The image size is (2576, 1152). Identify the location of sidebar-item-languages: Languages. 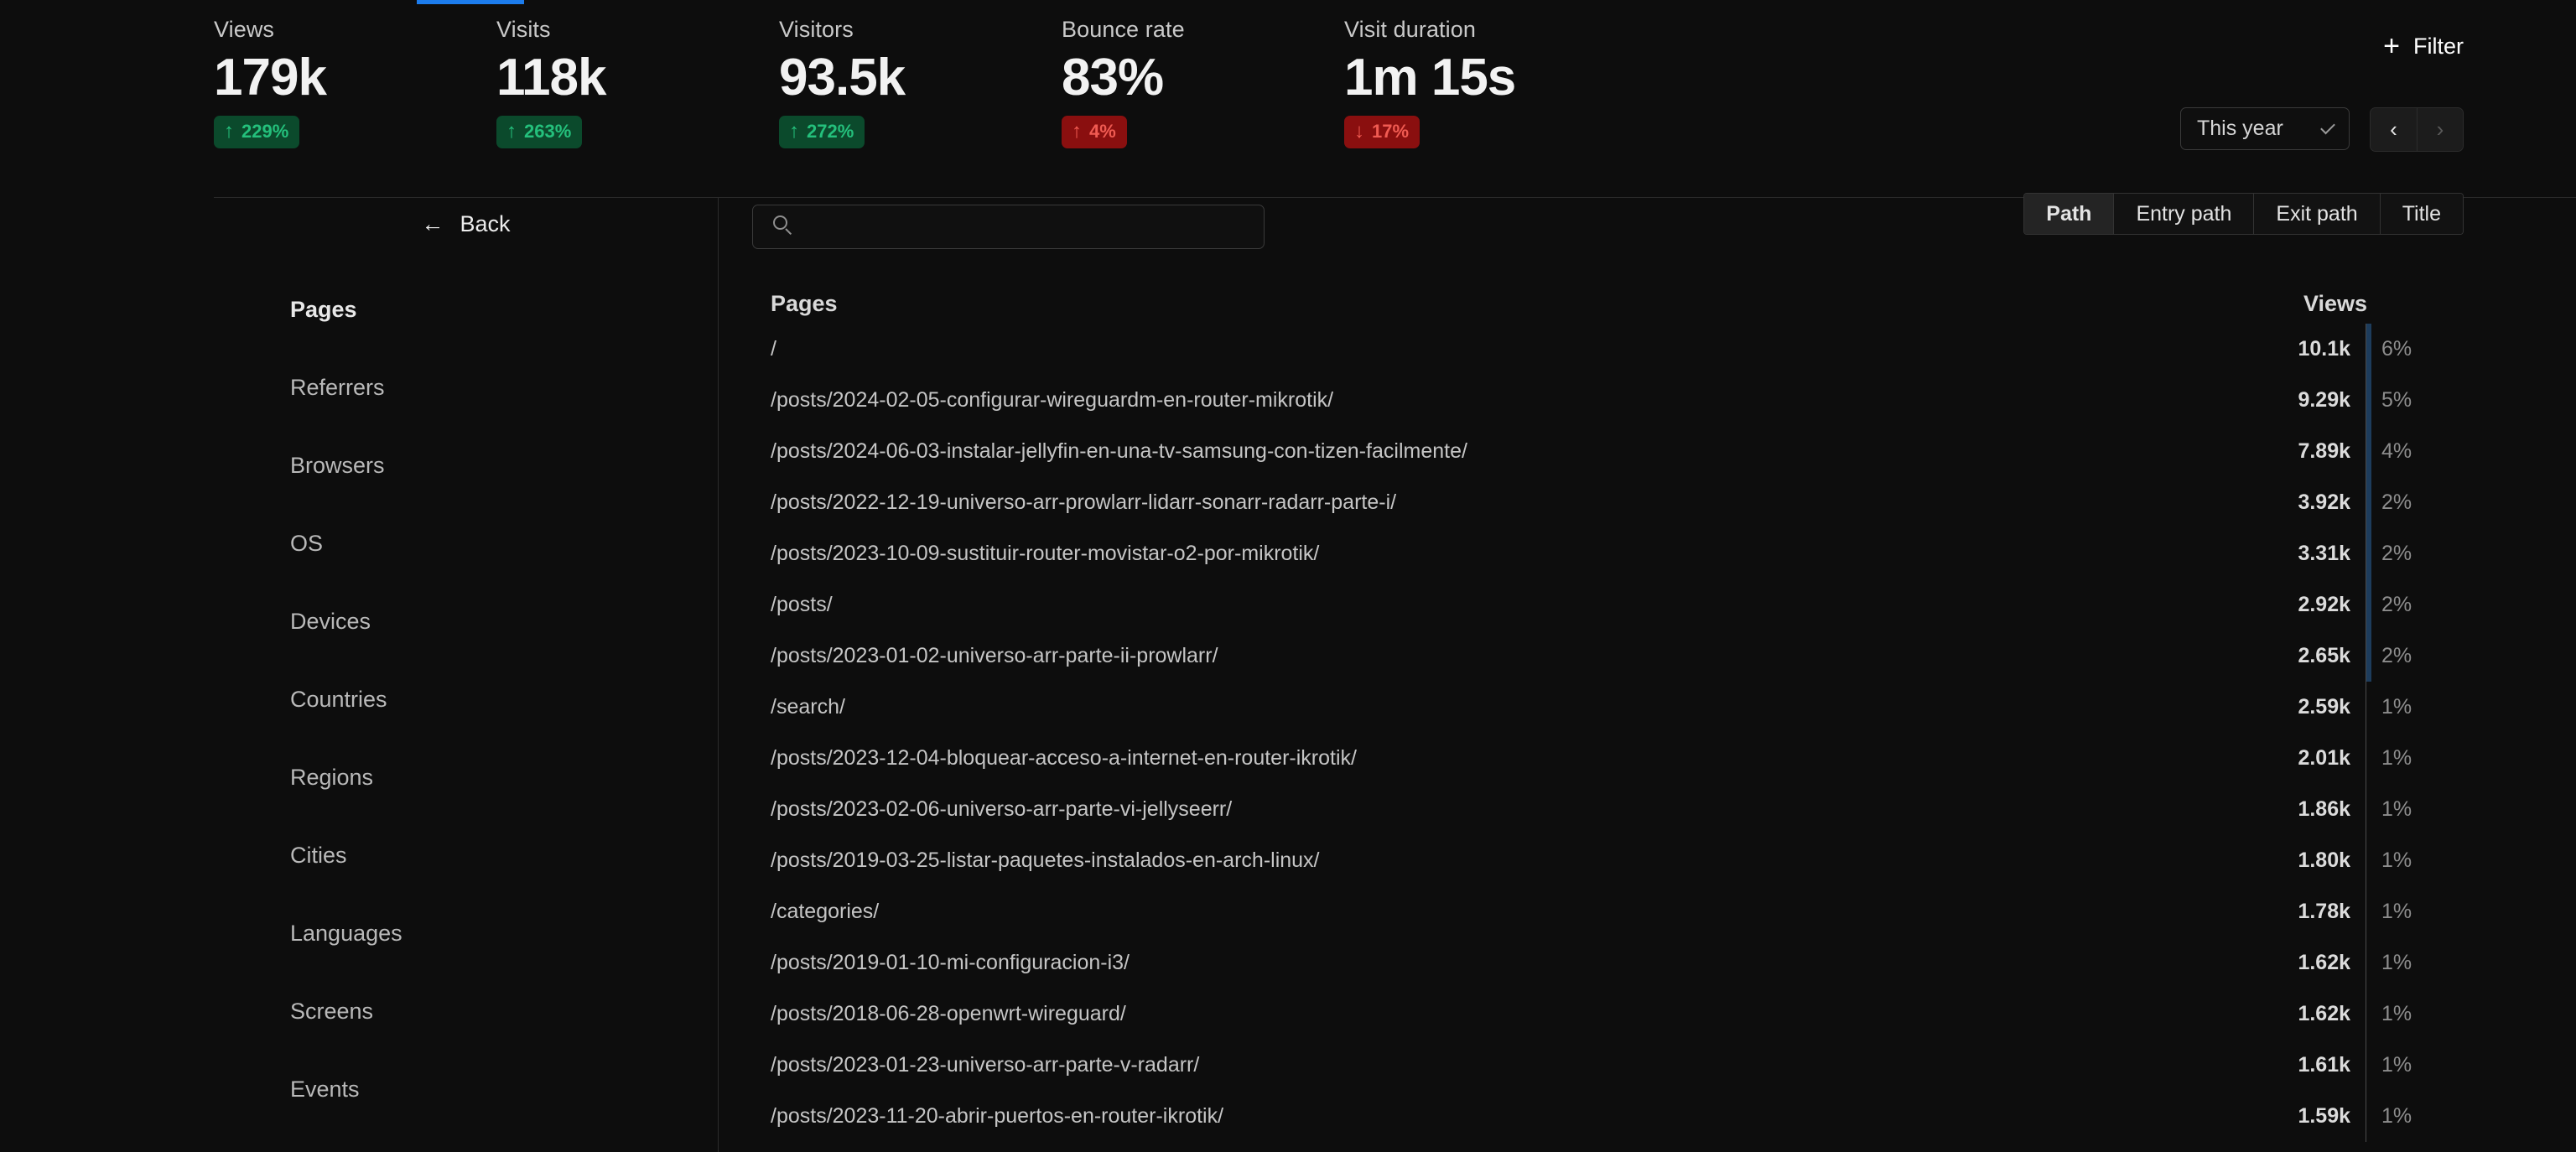
(466, 934).